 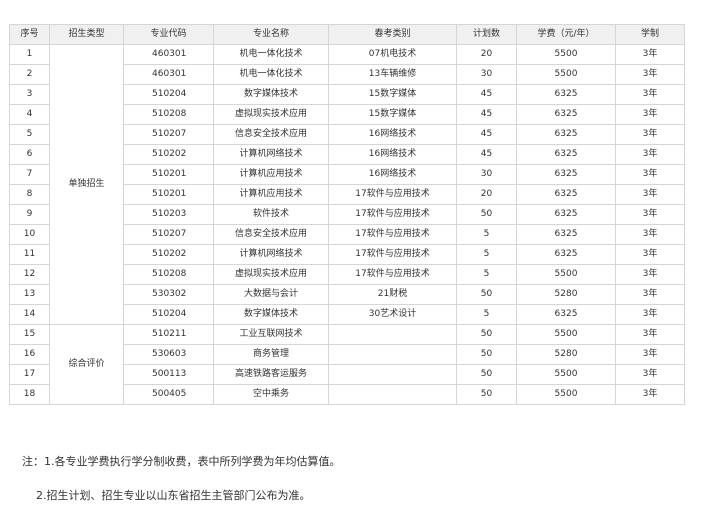 I want to click on cell-code: 510208, so click(x=168, y=274).